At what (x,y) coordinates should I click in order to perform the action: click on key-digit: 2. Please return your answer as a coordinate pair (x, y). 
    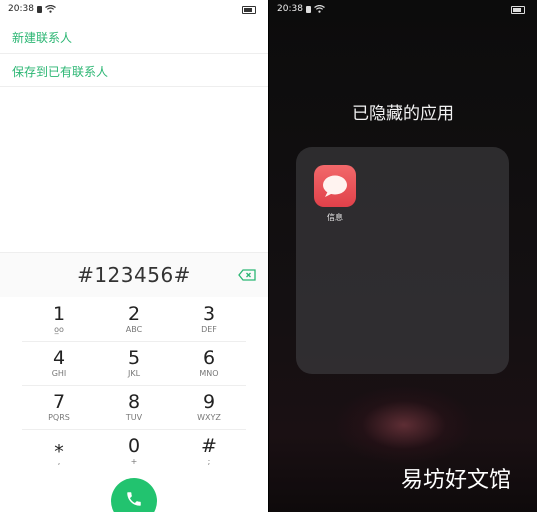
    Looking at the image, I should click on (134, 314).